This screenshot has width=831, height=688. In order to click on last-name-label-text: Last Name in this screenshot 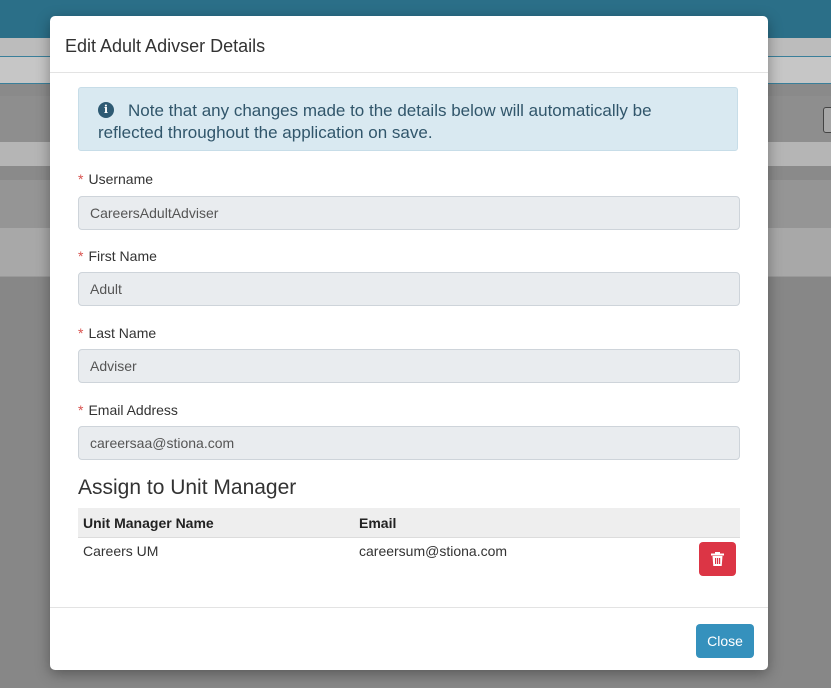, I will do `click(122, 333)`.